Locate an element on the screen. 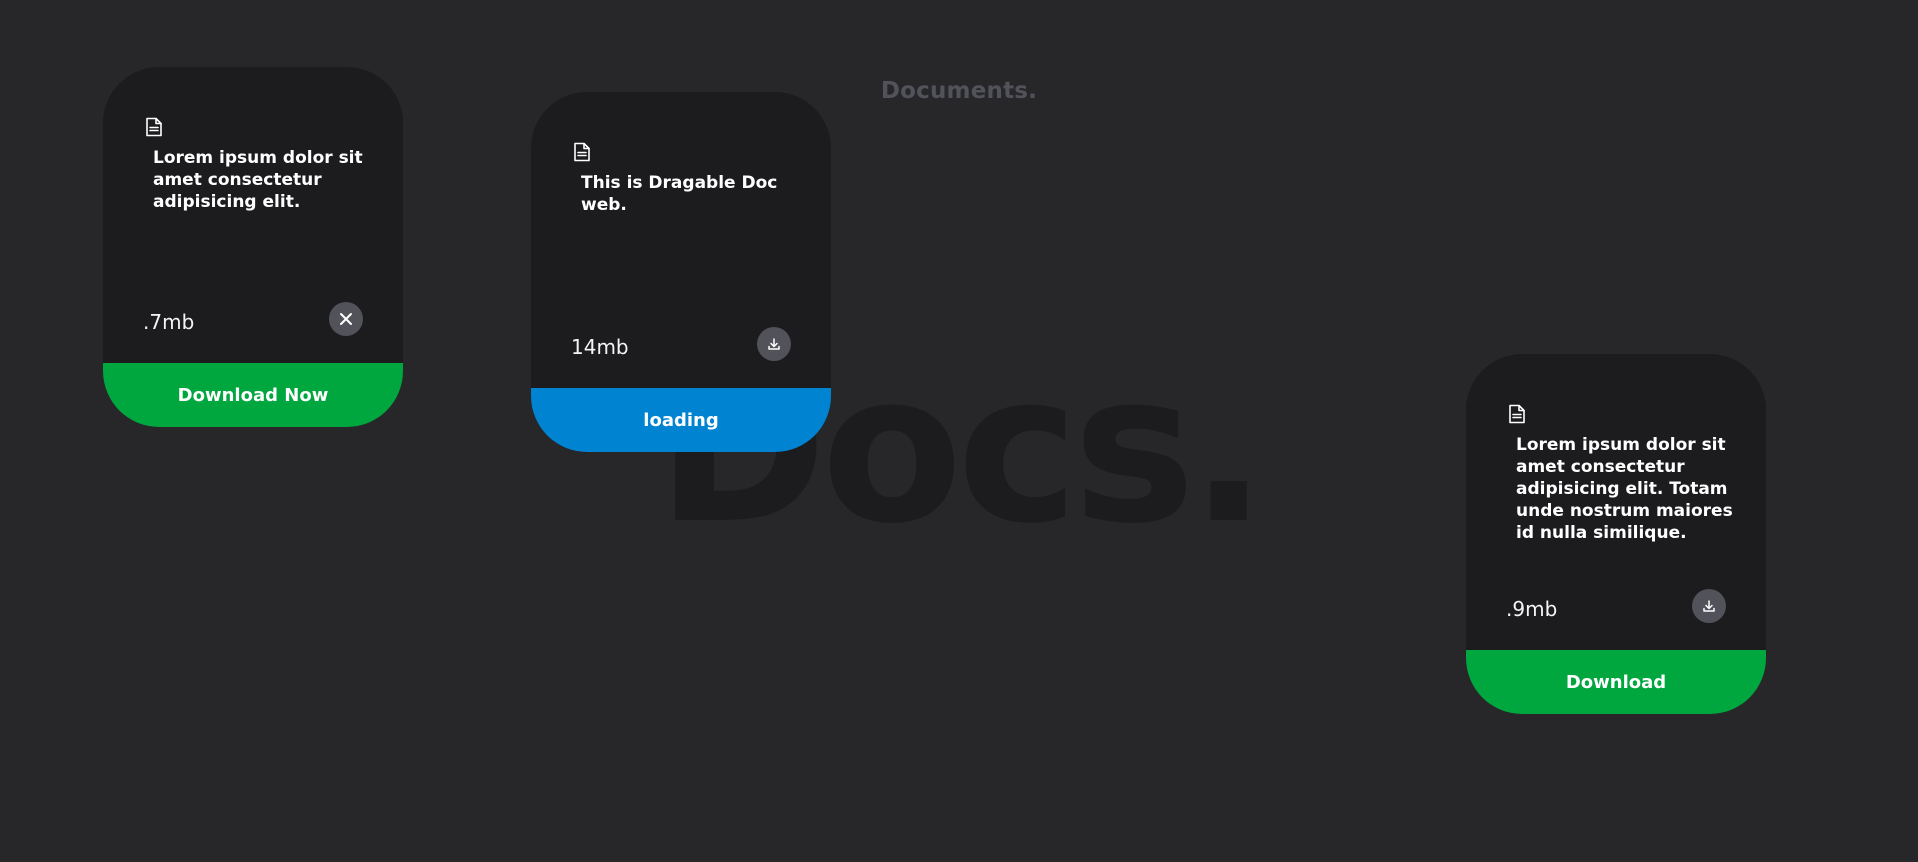  file-size: 14mb is located at coordinates (600, 347).